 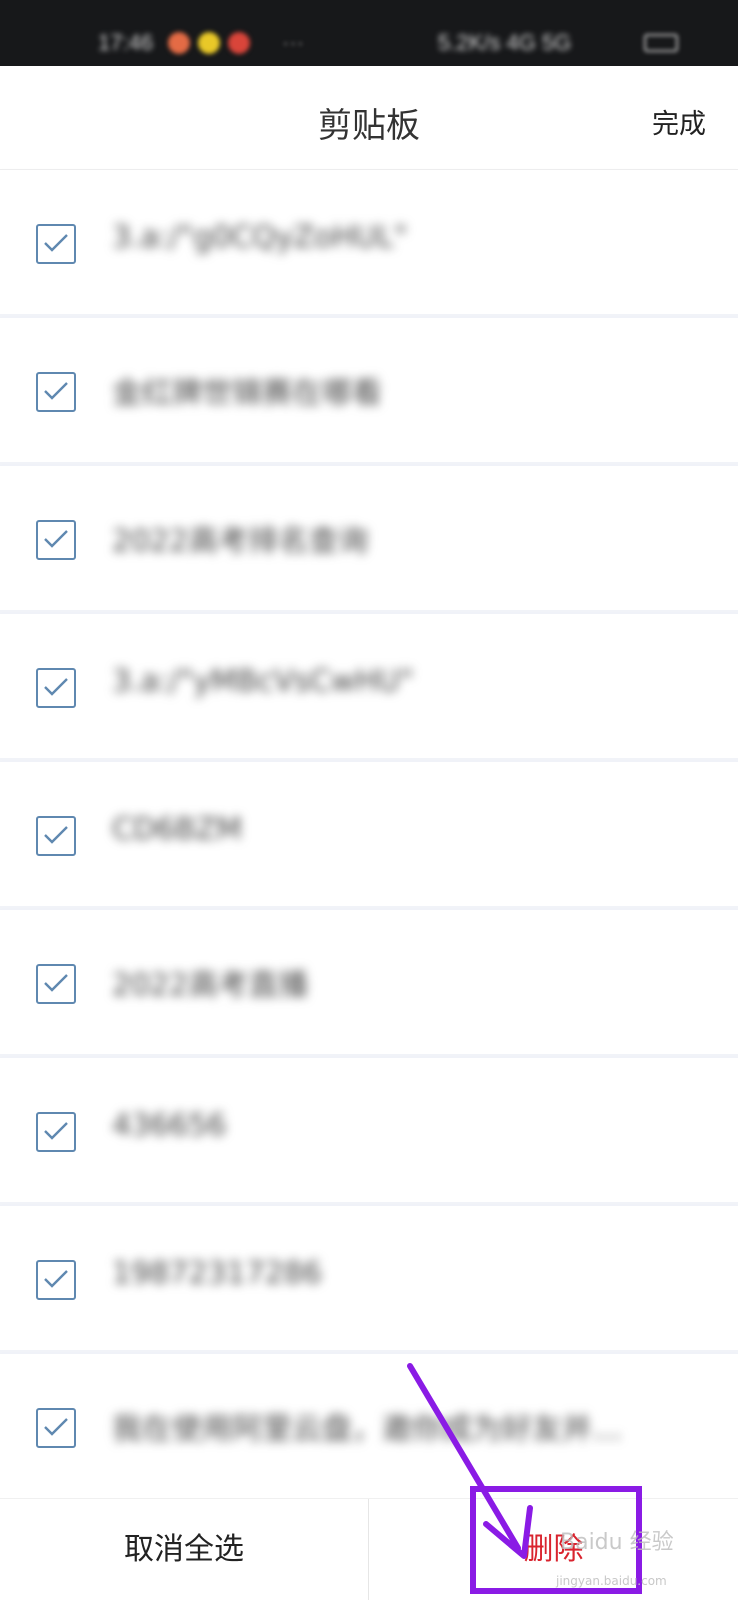 I want to click on more-notifications-icon: ···, so click(x=293, y=42).